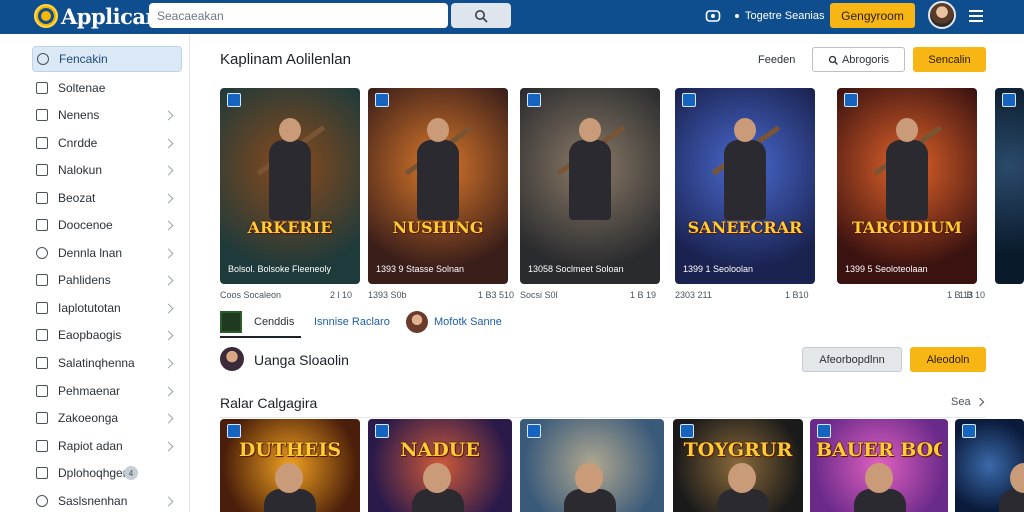 This screenshot has width=1024, height=512. Describe the element at coordinates (879, 450) in the screenshot. I see `category-logo-text: BAUER BOGON` at that location.